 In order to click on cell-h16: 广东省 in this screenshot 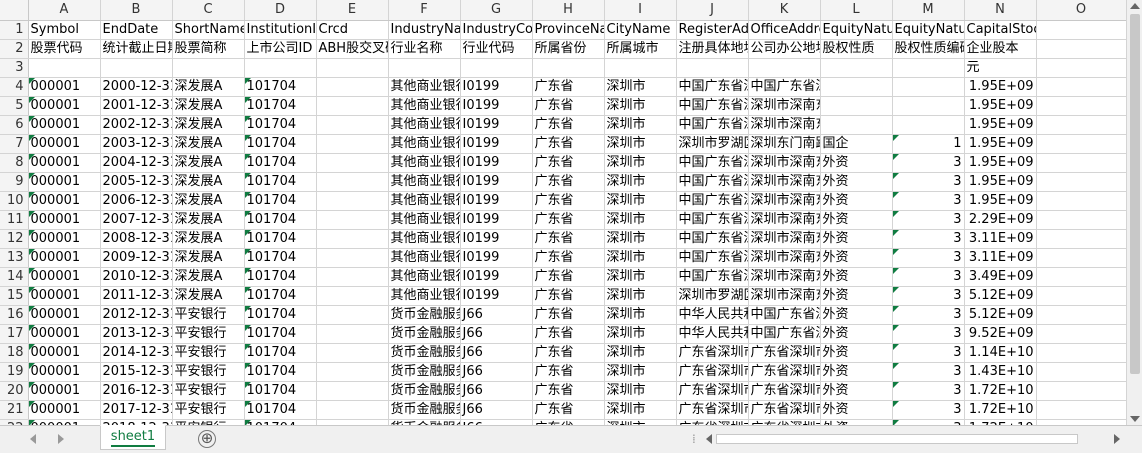, I will do `click(568, 315)`.